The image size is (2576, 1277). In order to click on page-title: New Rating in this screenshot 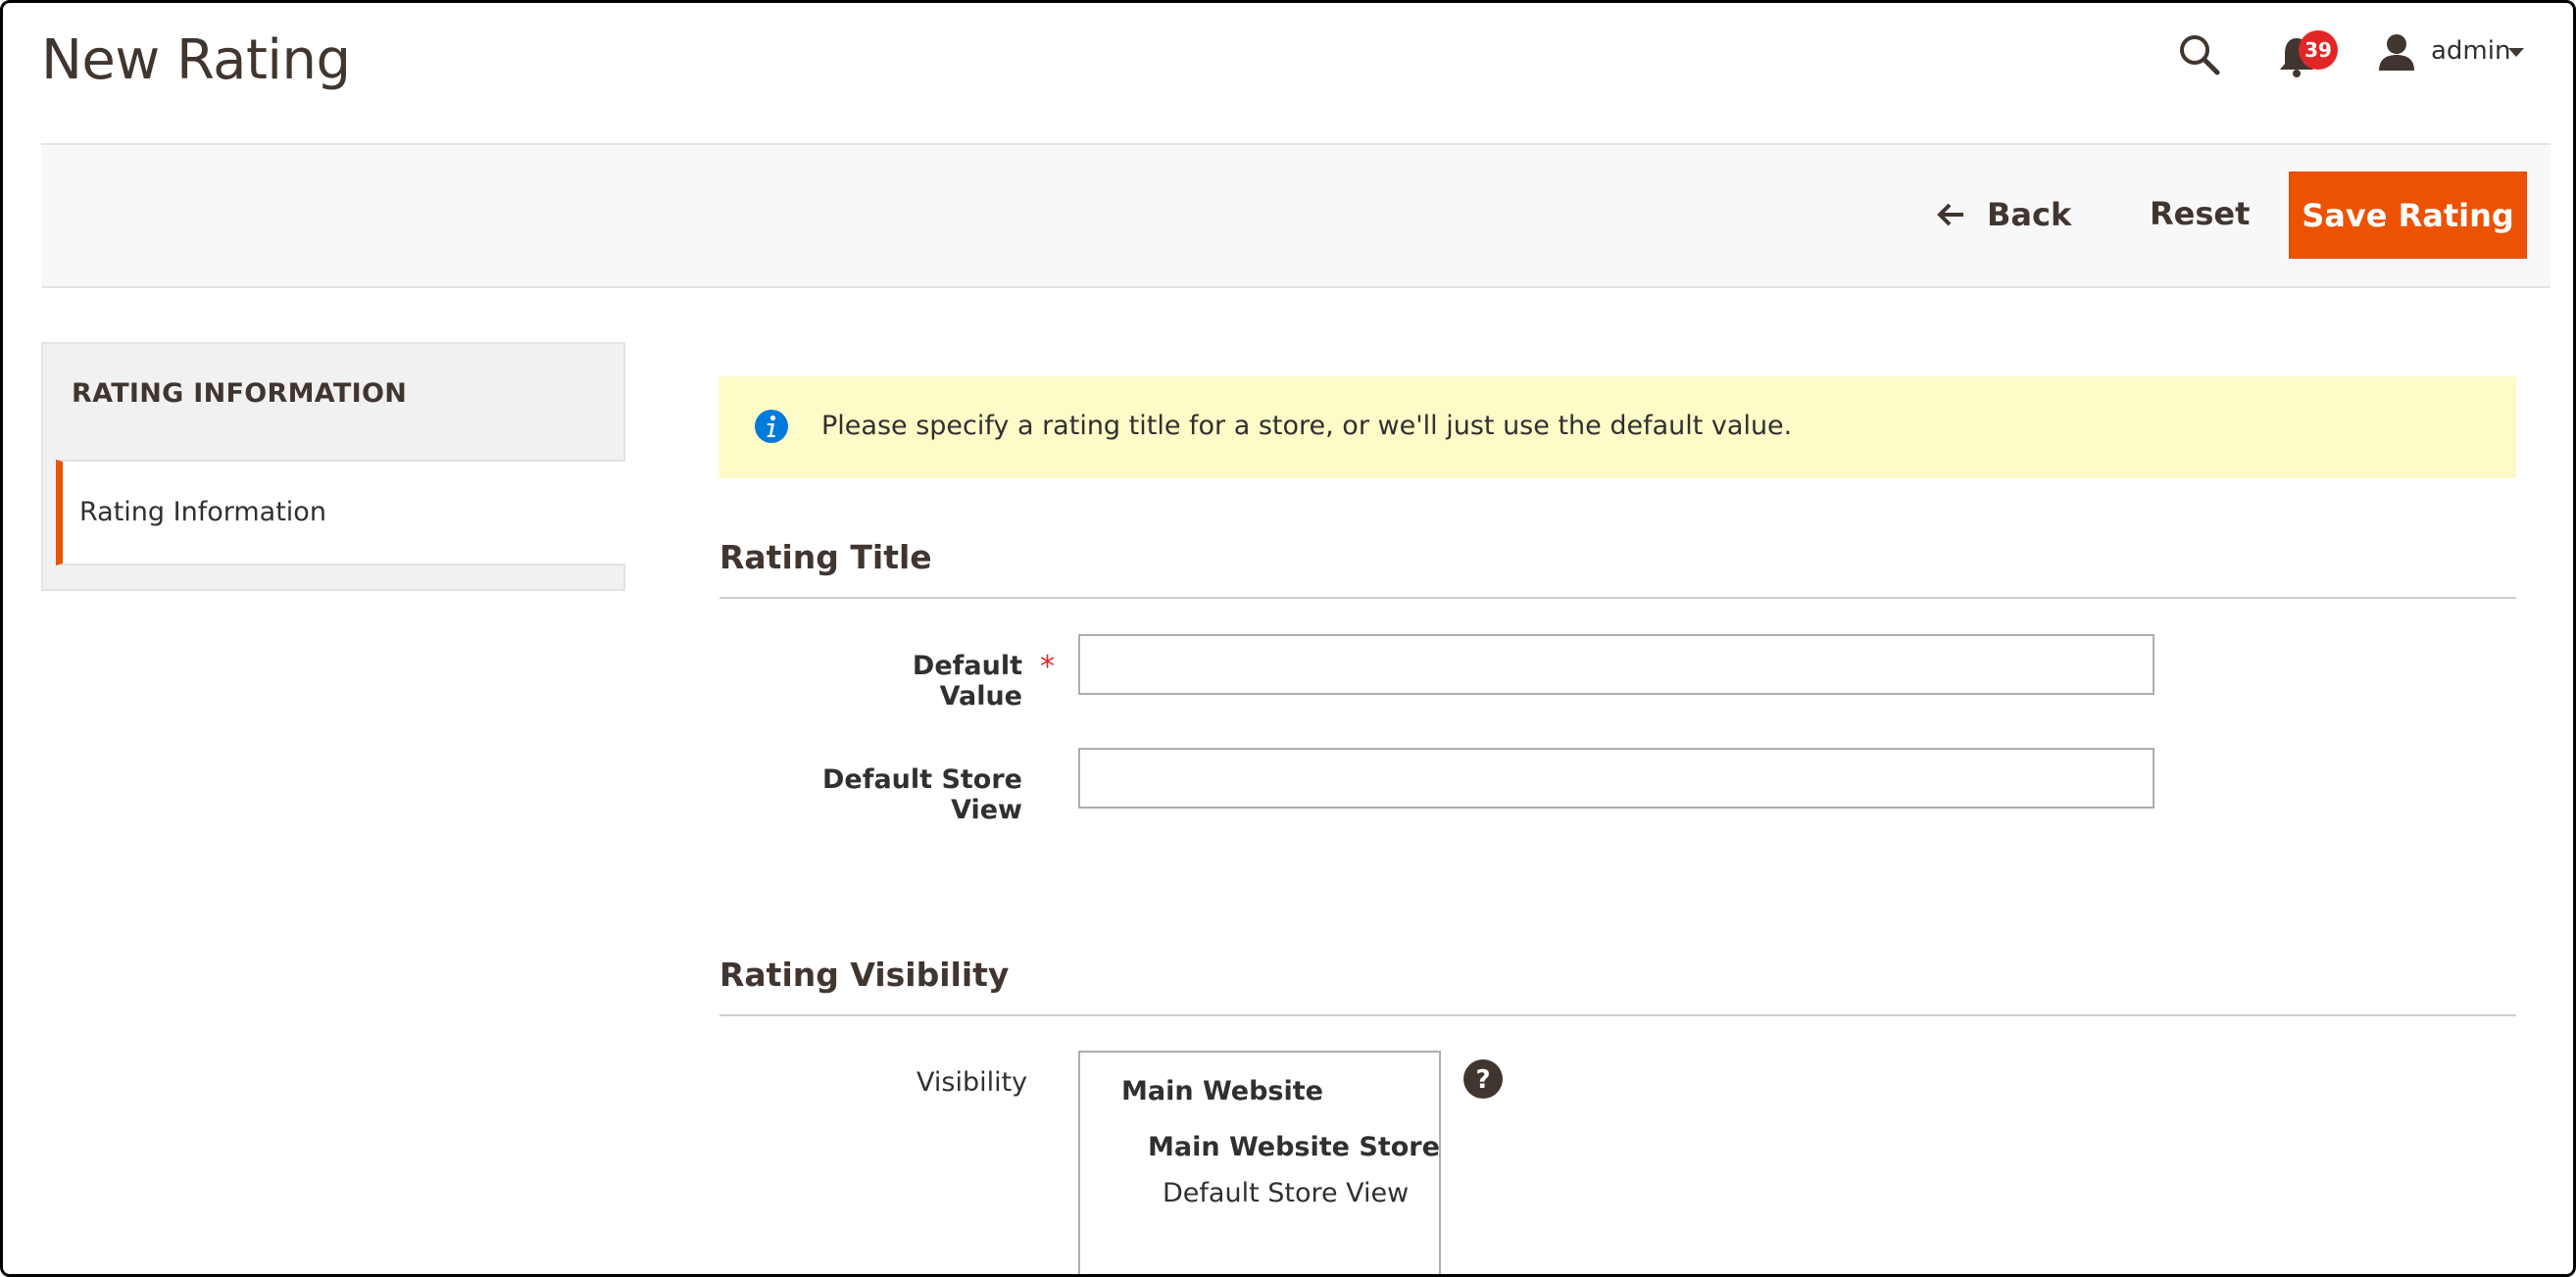, I will do `click(196, 60)`.